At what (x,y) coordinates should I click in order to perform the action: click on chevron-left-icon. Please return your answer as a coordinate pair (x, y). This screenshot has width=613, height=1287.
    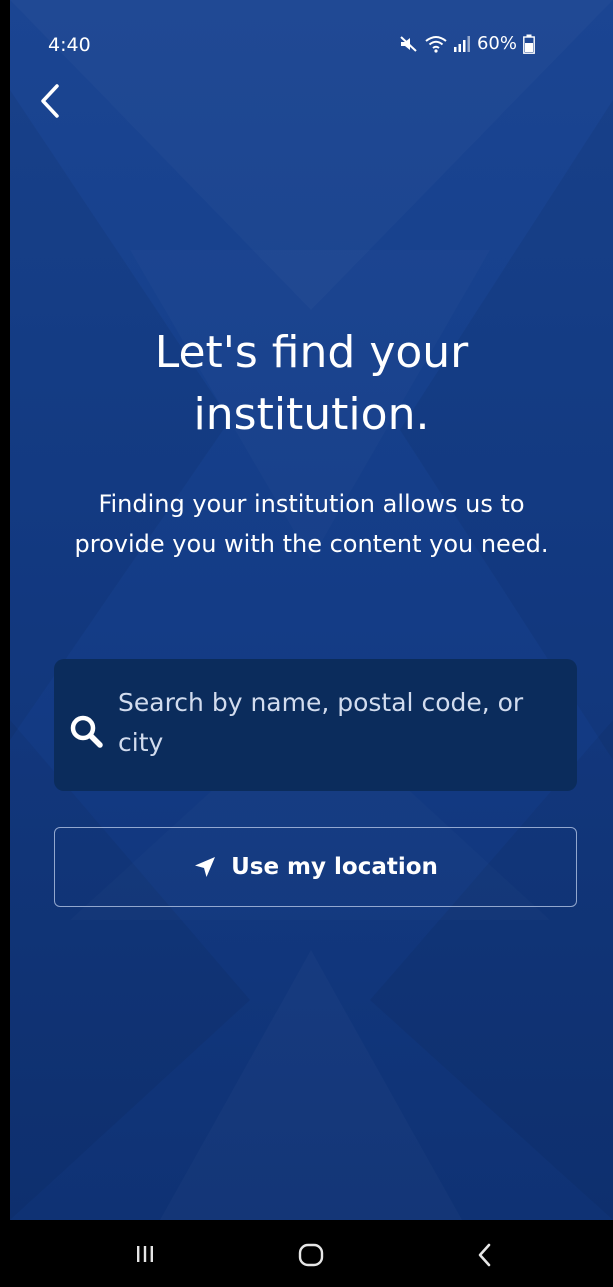
    Looking at the image, I should click on (50, 101).